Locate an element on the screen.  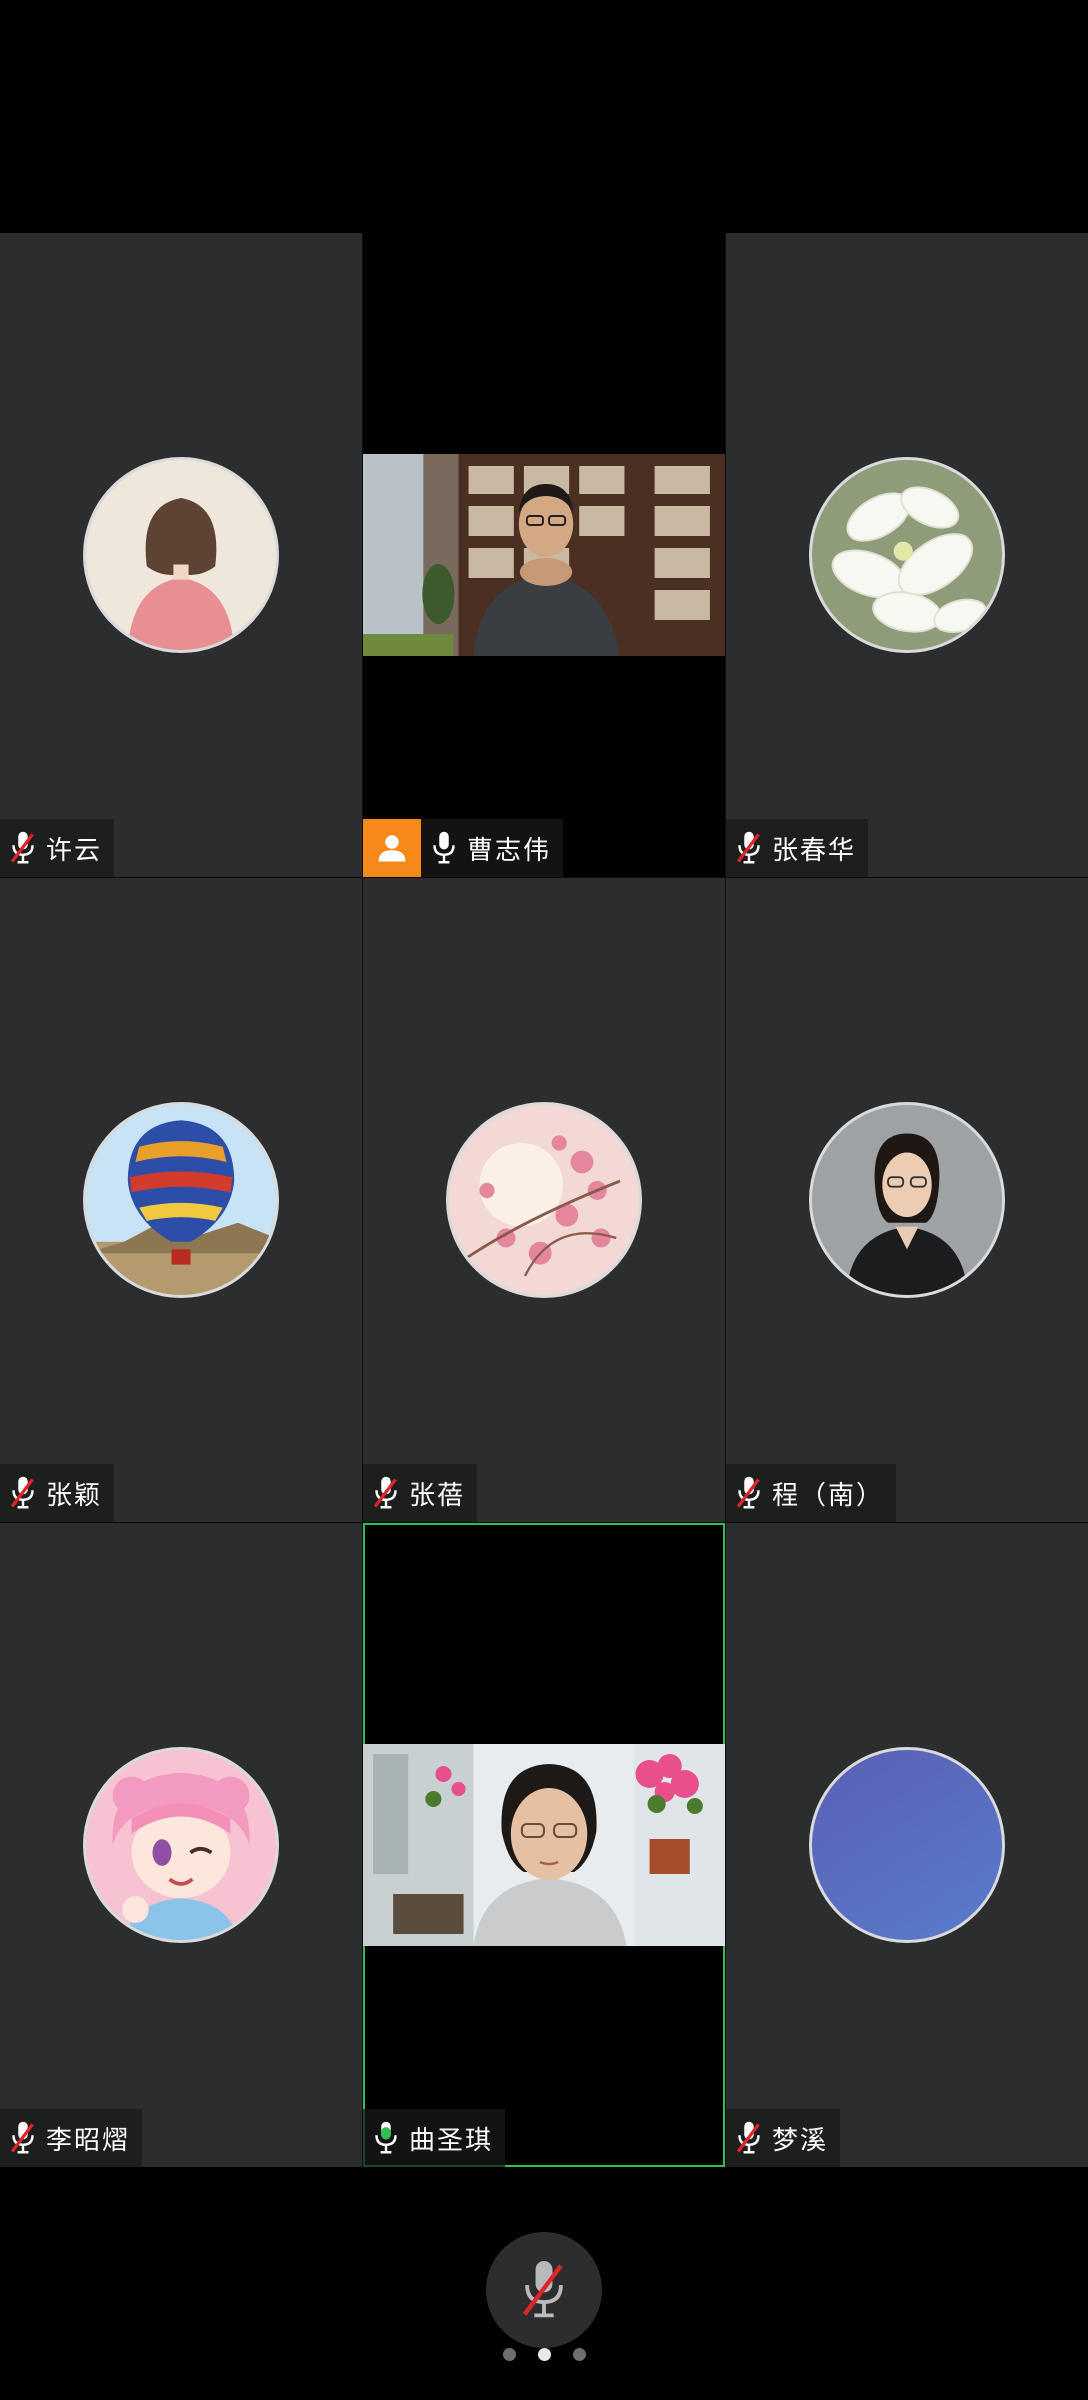
white-lily-avatar-icon is located at coordinates (907, 555).